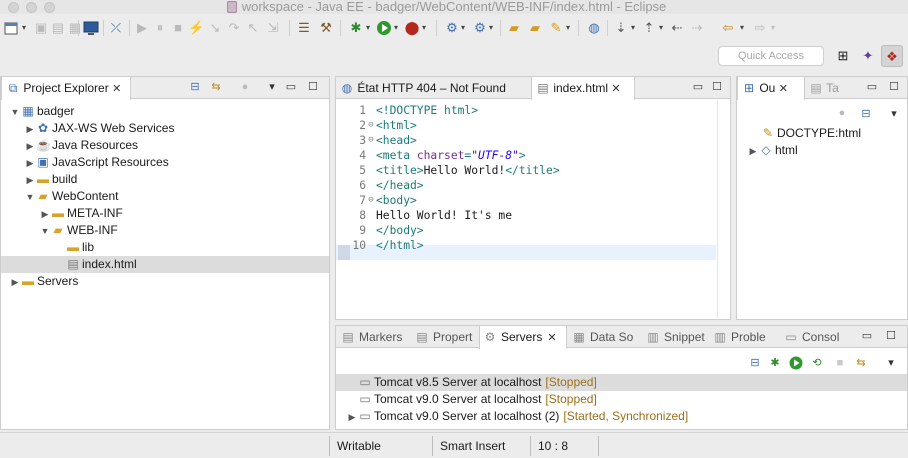 The image size is (908, 458). Describe the element at coordinates (523, 337) in the screenshot. I see `tab-servers: ⚙ Servers ✕` at that location.